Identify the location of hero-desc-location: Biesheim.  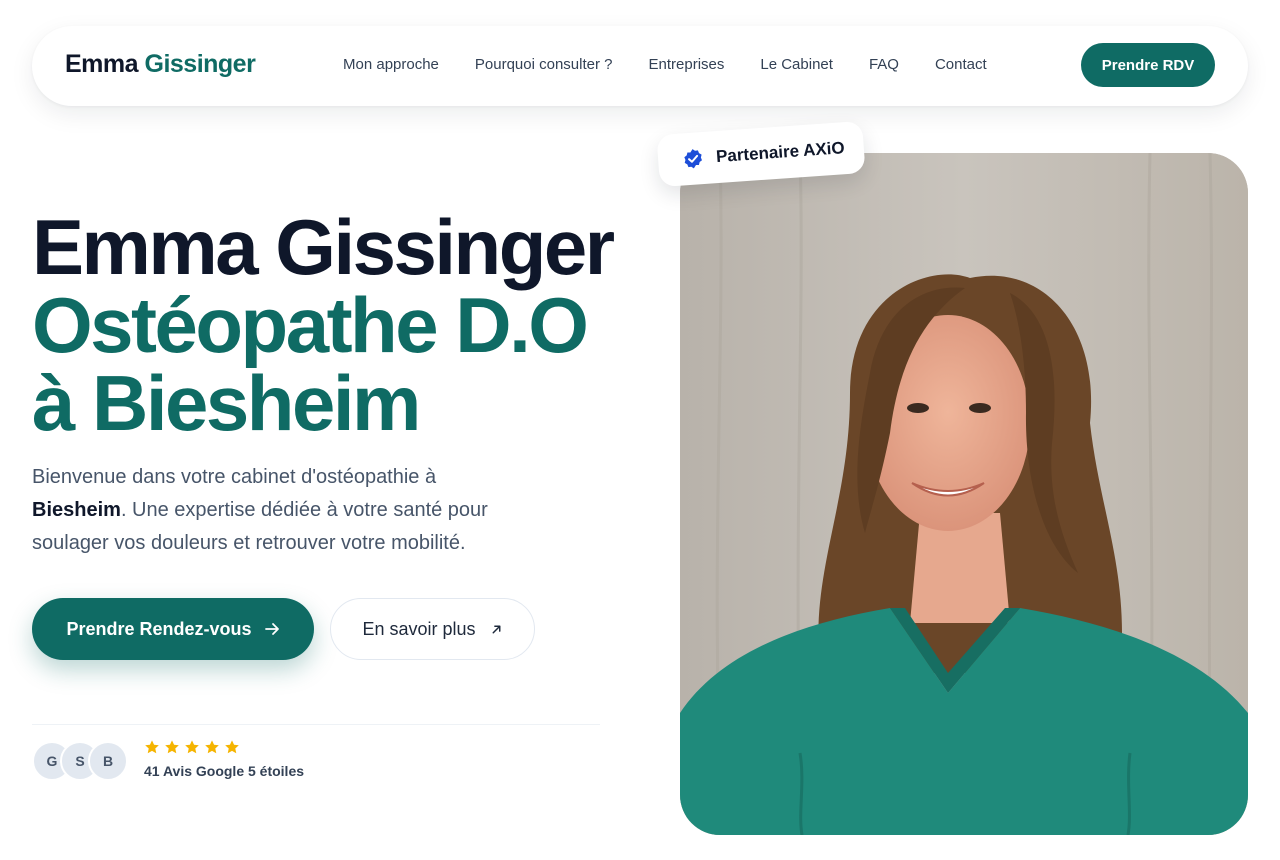
(76, 510).